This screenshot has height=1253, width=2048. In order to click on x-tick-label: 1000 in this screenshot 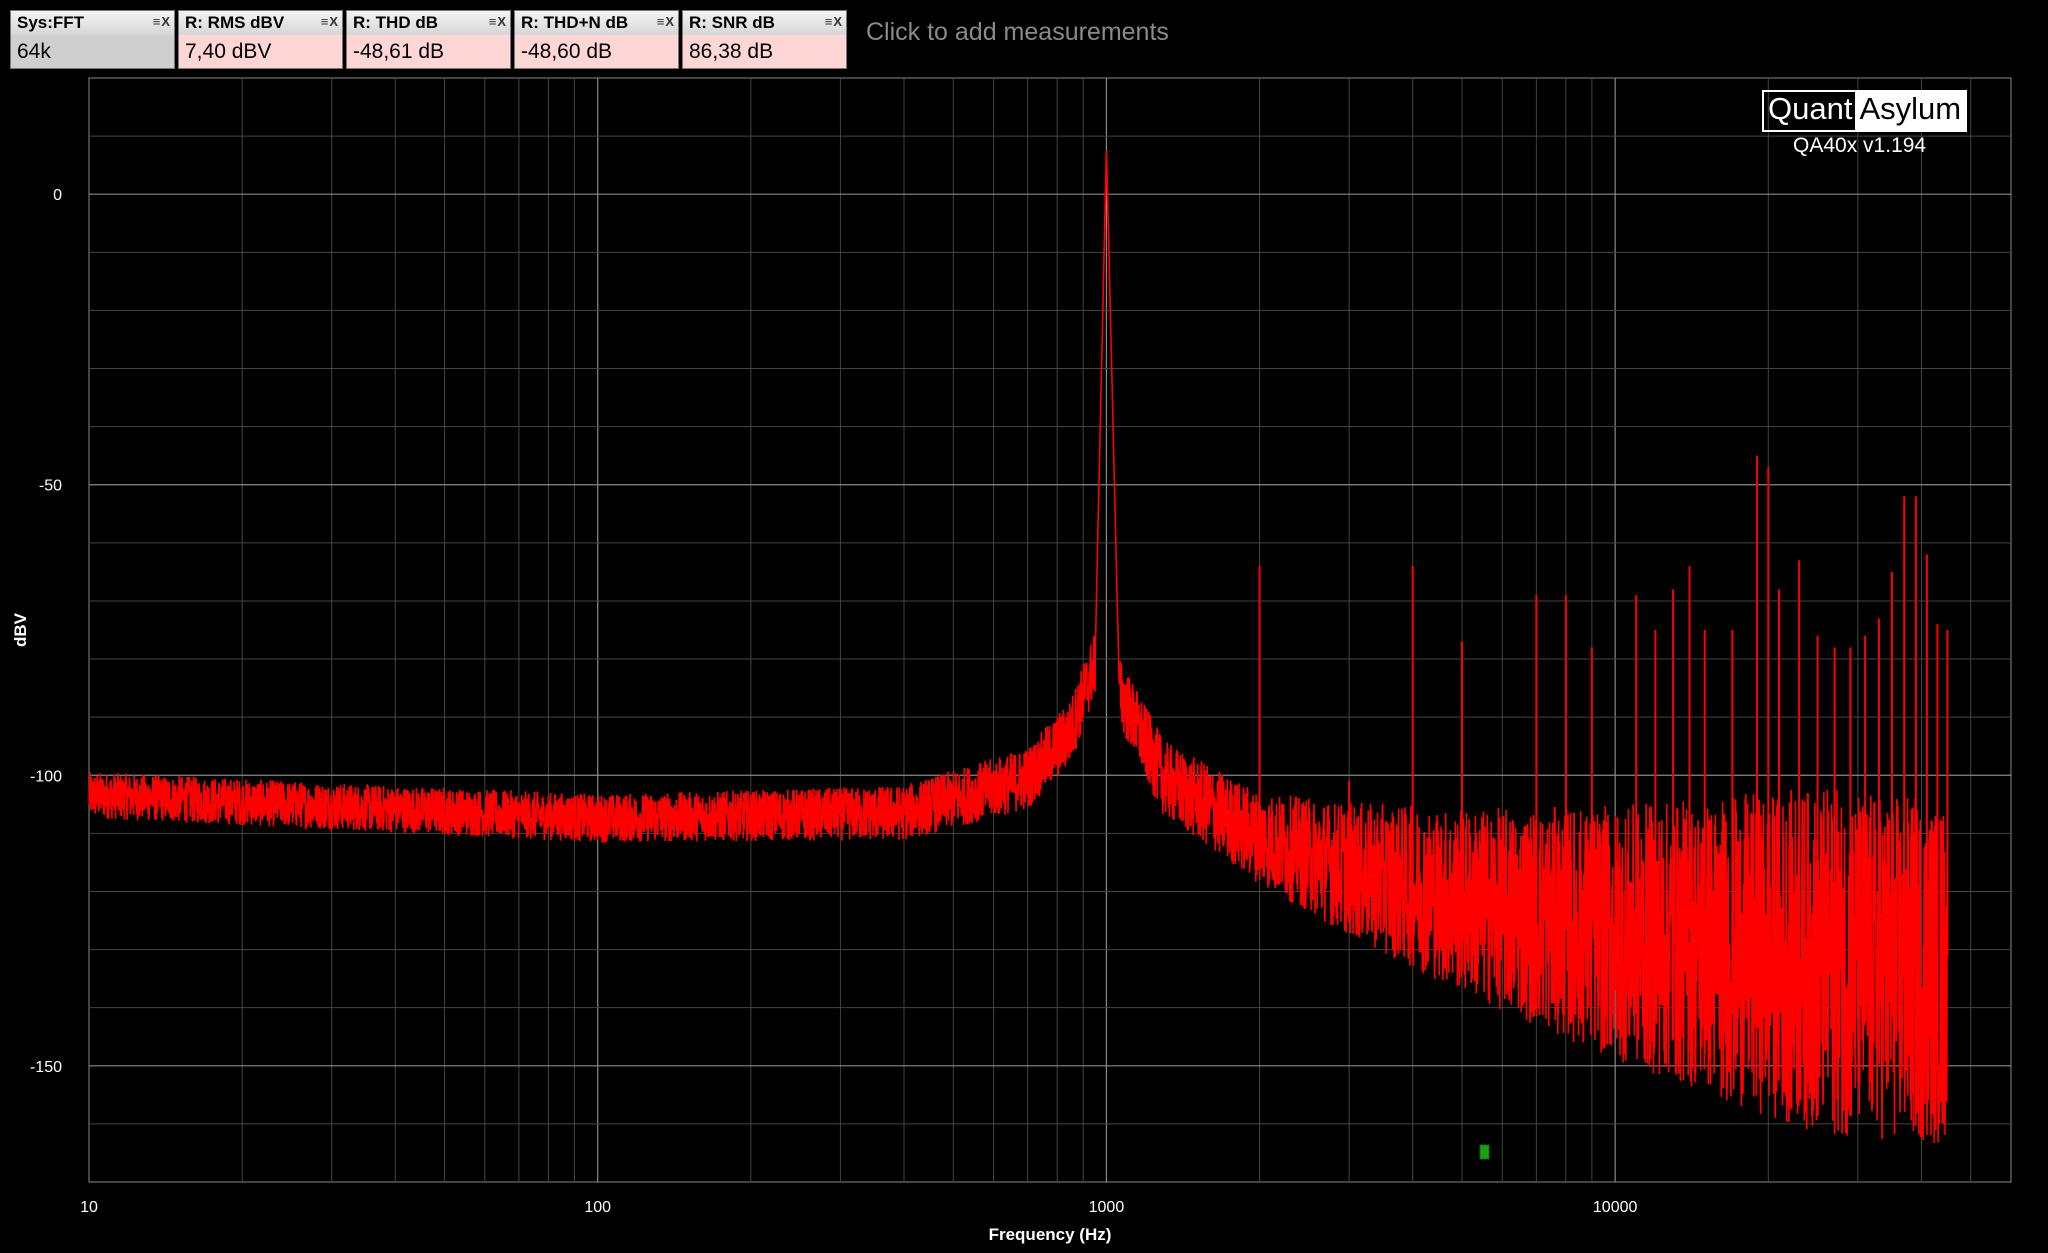, I will do `click(1107, 1207)`.